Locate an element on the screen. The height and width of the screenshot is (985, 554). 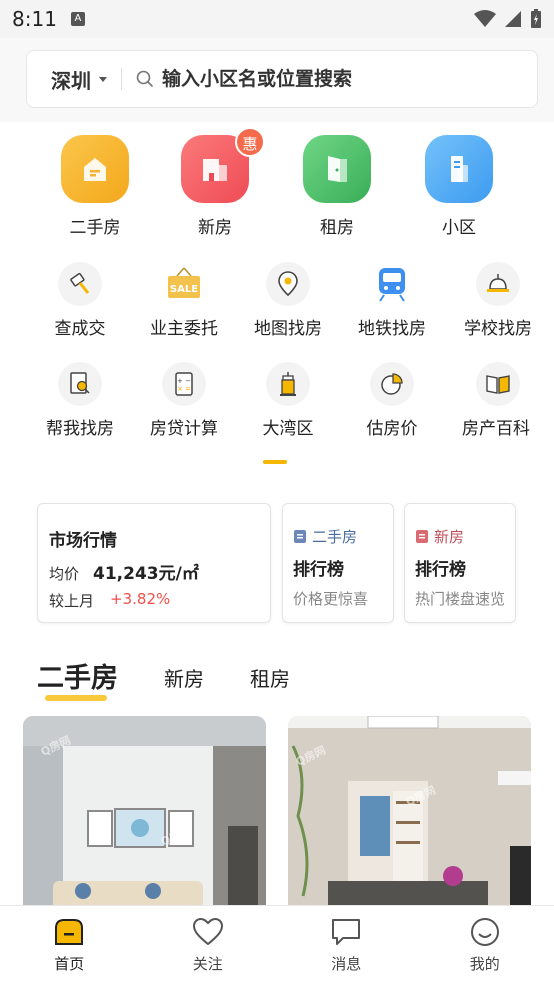
nav-label: 首页 is located at coordinates (69, 964).